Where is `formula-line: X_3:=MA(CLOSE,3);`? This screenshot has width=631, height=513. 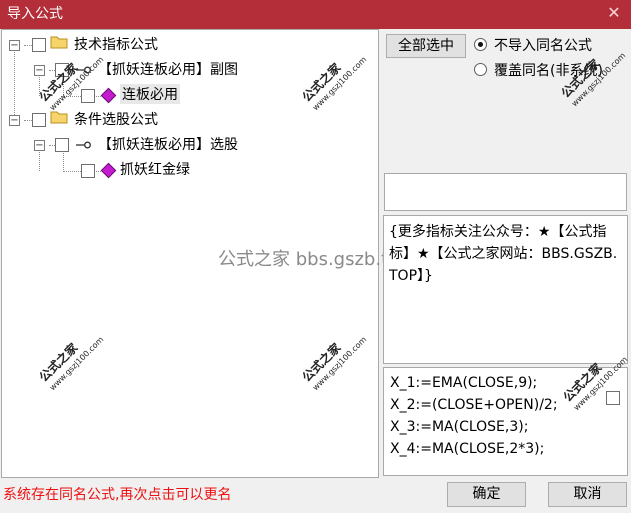
formula-line: X_3:=MA(CLOSE,3); is located at coordinates (459, 427).